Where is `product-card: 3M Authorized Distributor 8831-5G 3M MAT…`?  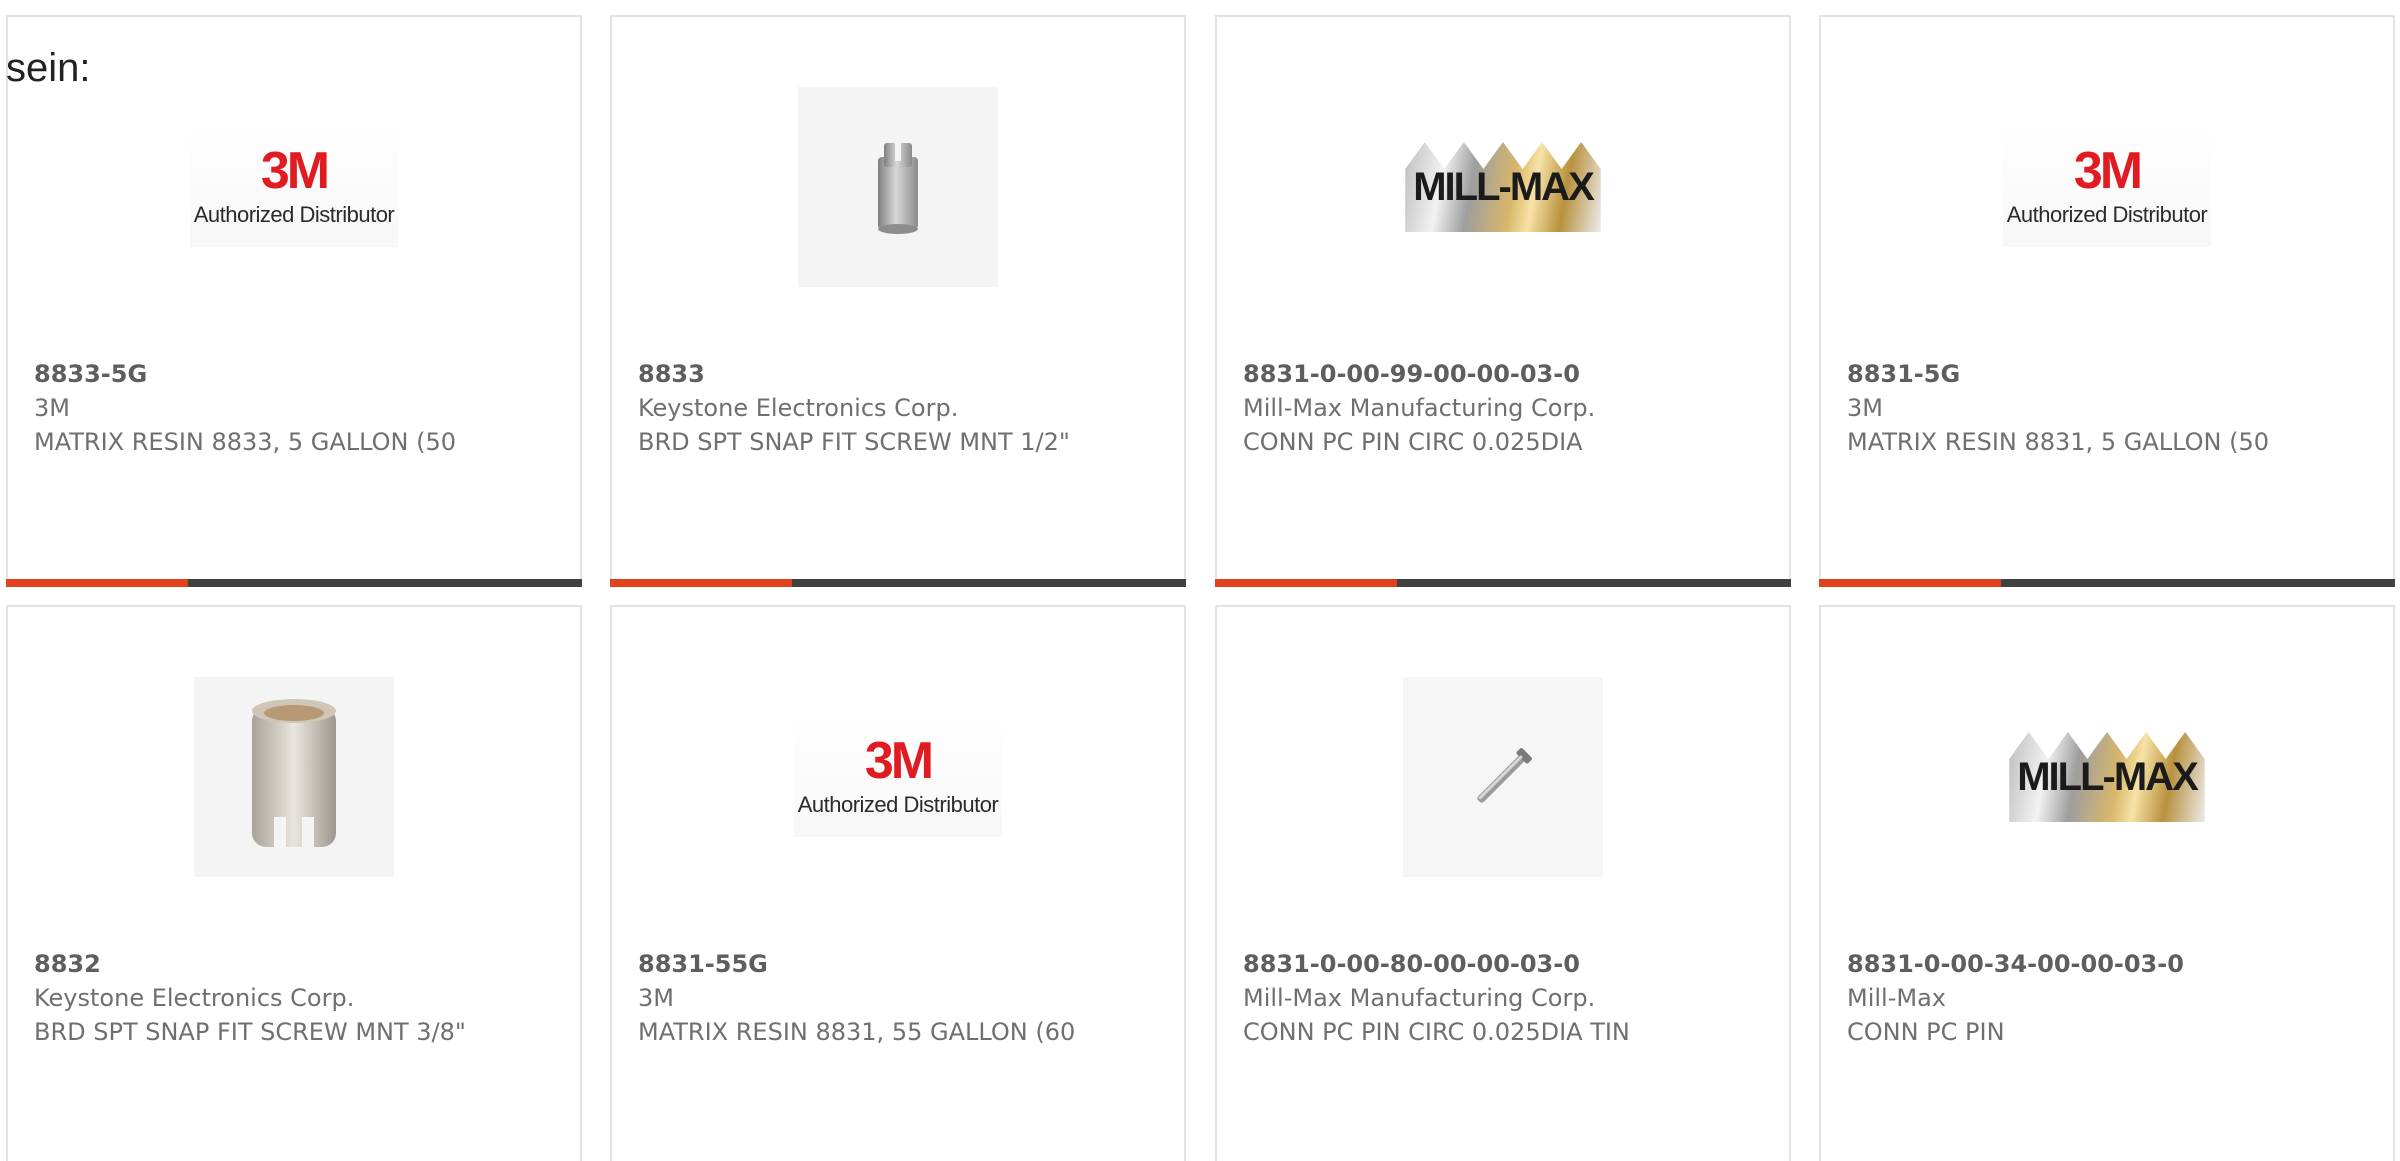 product-card: 3M Authorized Distributor 8831-5G 3M MAT… is located at coordinates (2107, 301).